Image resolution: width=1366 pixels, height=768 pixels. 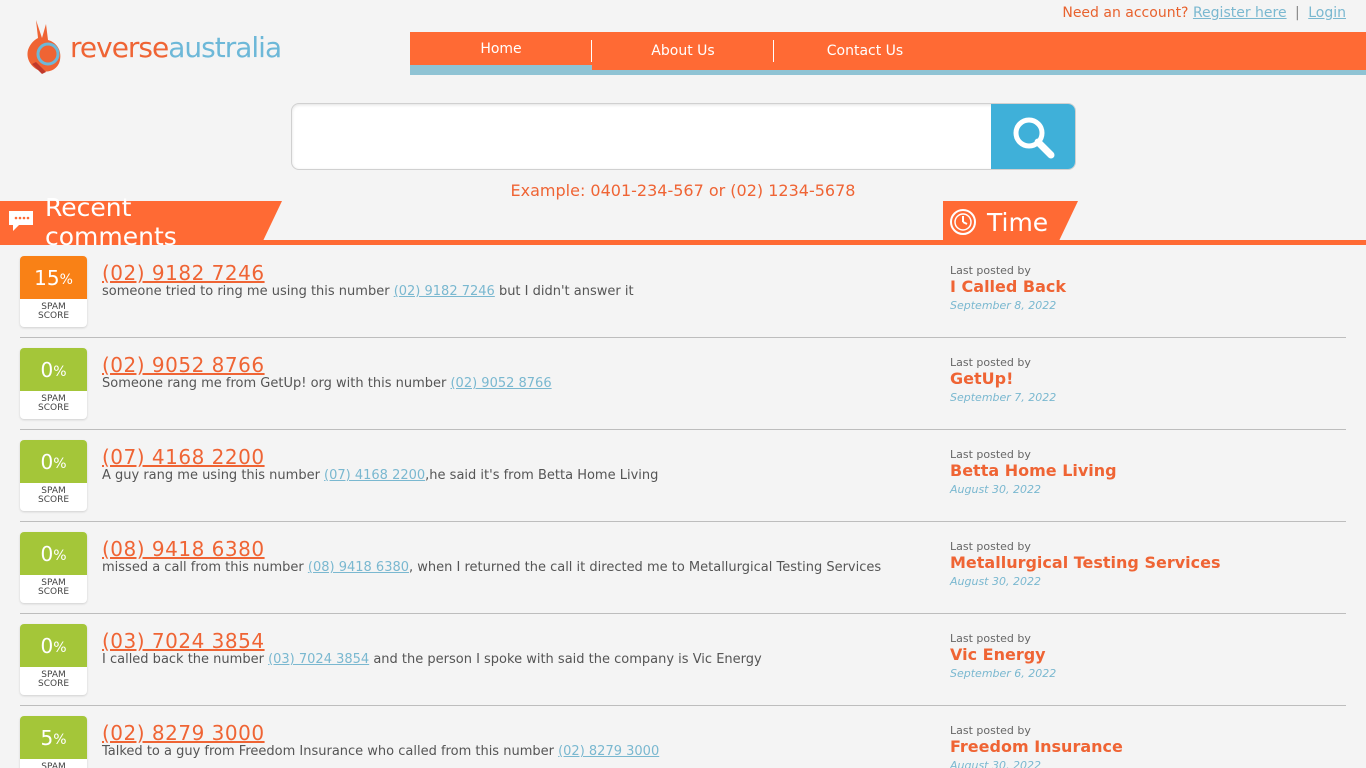 I want to click on phone-number-link: (02) 8279 3000, so click(x=183, y=733).